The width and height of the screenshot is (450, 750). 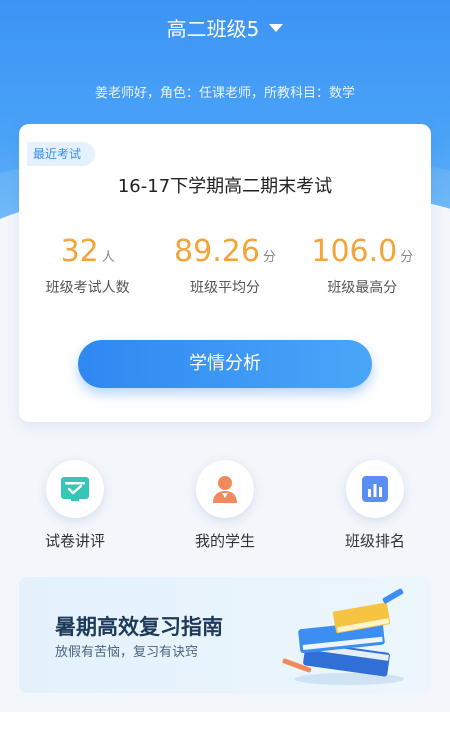 I want to click on bar-chart-icon, so click(x=375, y=489).